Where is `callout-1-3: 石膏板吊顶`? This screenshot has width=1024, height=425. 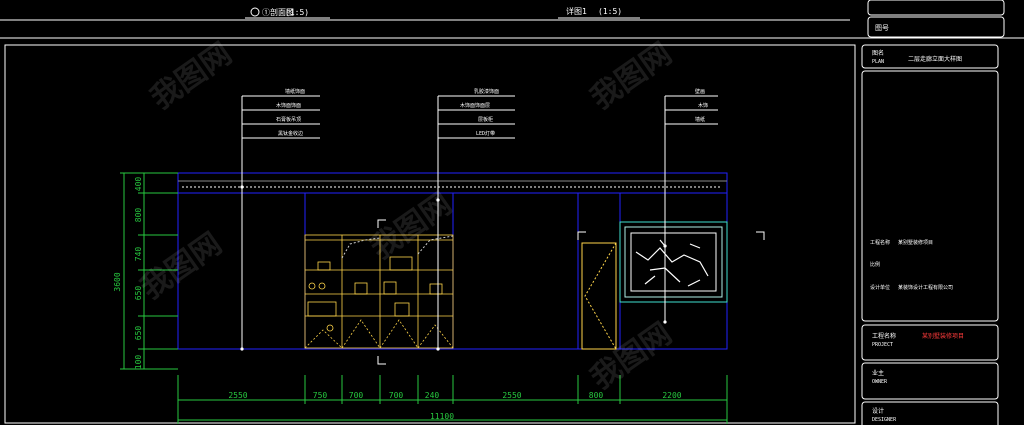
callout-1-3: 石膏板吊顶 is located at coordinates (288, 119).